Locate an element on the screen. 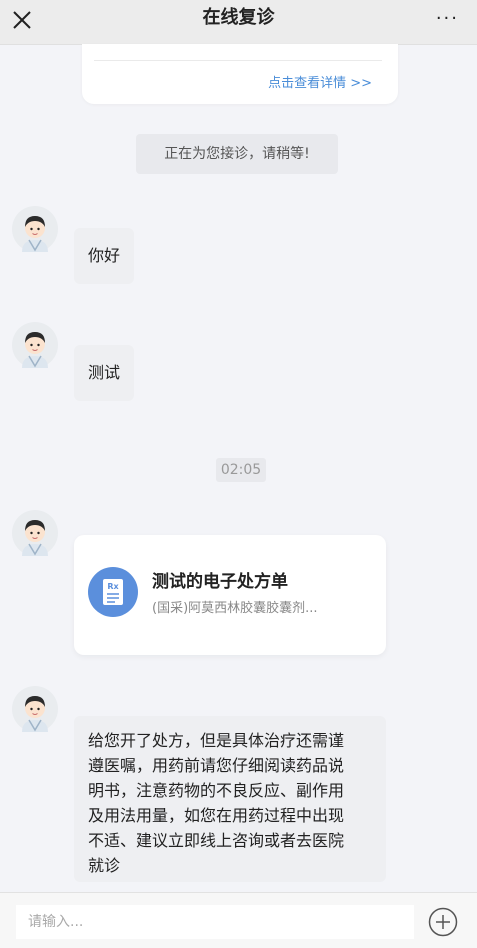 The image size is (477, 948). chat-bubble: 测试 is located at coordinates (104, 373).